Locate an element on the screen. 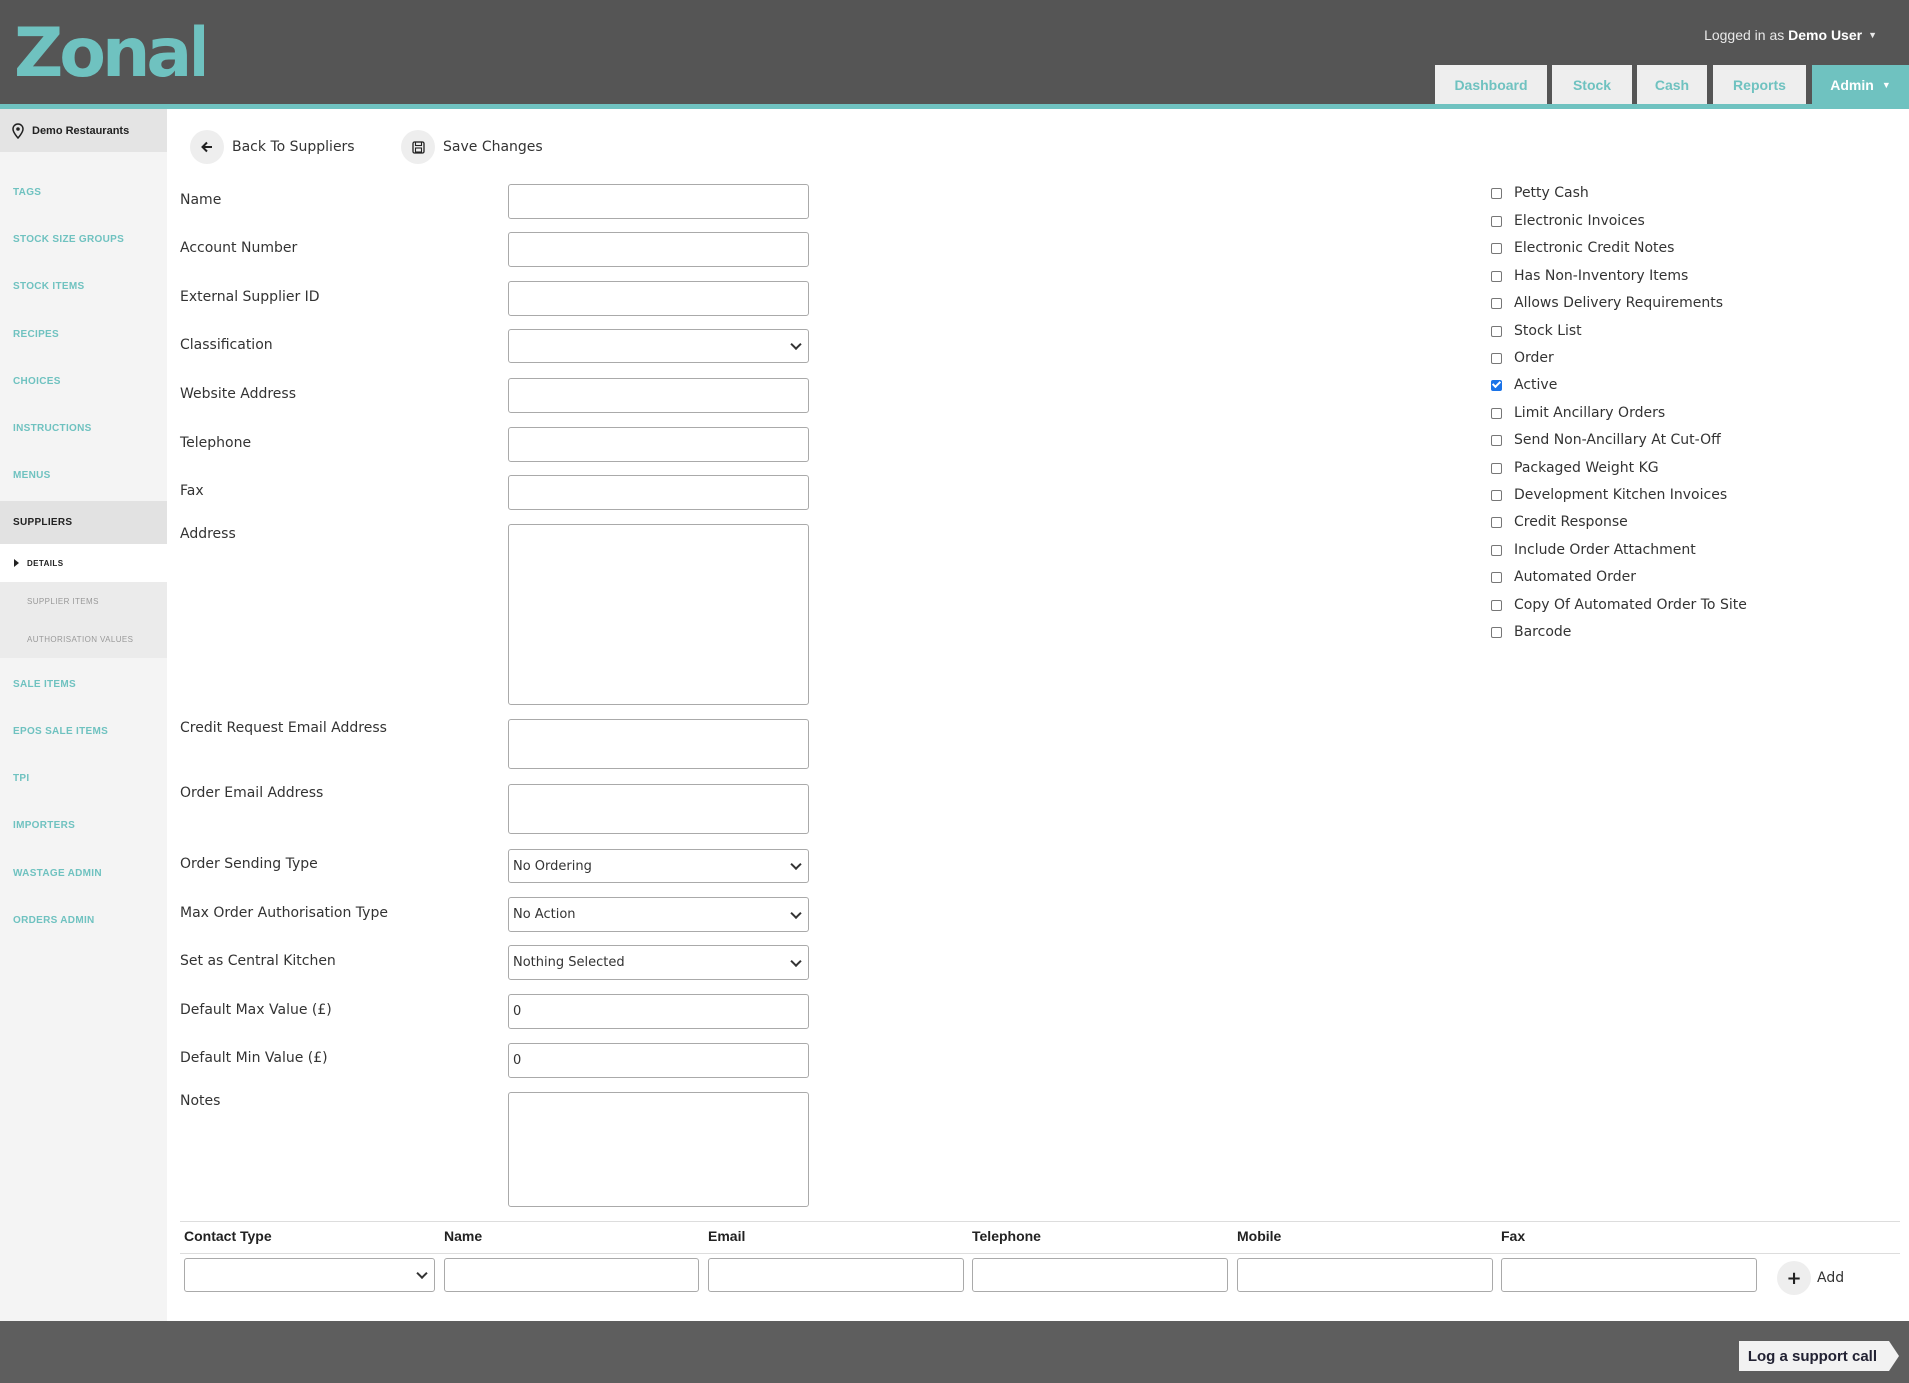 Image resolution: width=1909 pixels, height=1383 pixels. central-kitchen-select: Nothing Selected is located at coordinates (658, 962).